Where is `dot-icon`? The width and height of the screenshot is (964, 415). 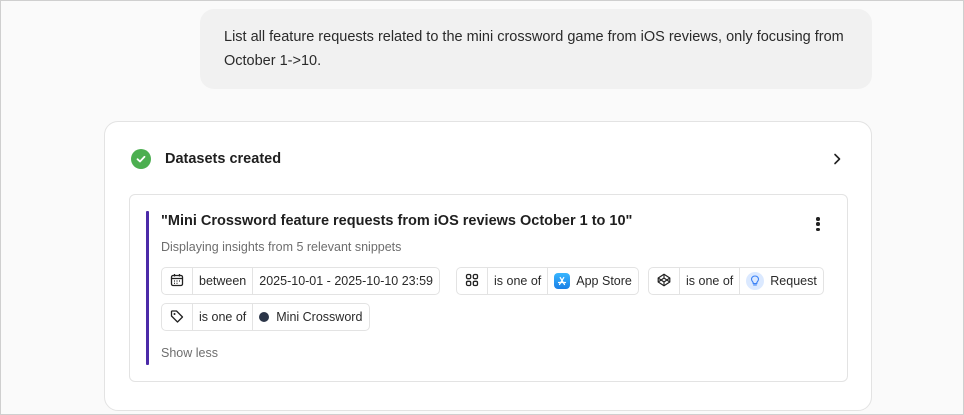 dot-icon is located at coordinates (264, 317).